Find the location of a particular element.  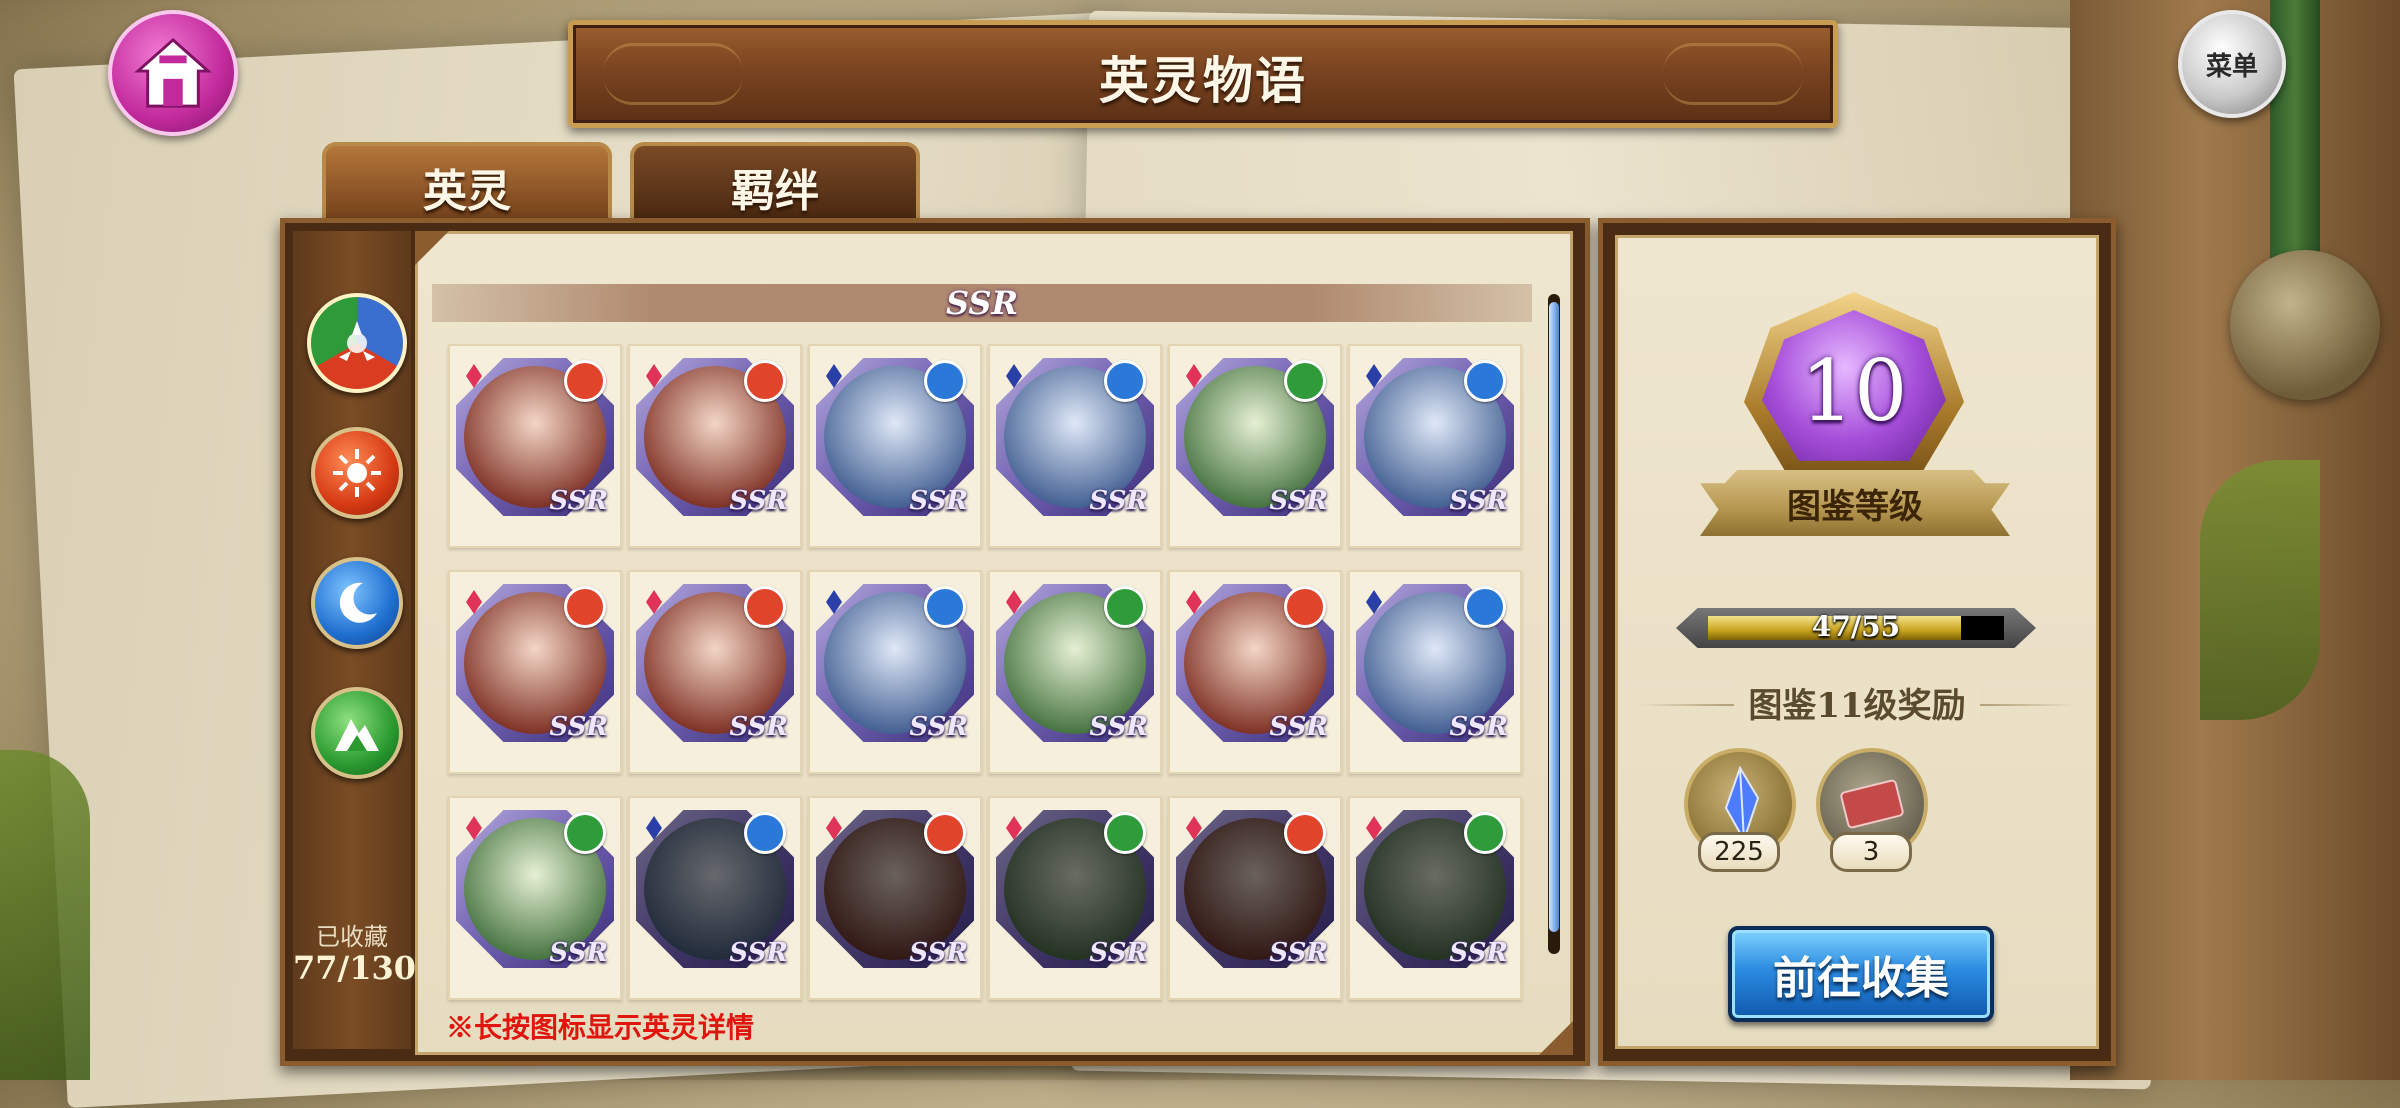

menu-label: 菜单 is located at coordinates (2231, 66).